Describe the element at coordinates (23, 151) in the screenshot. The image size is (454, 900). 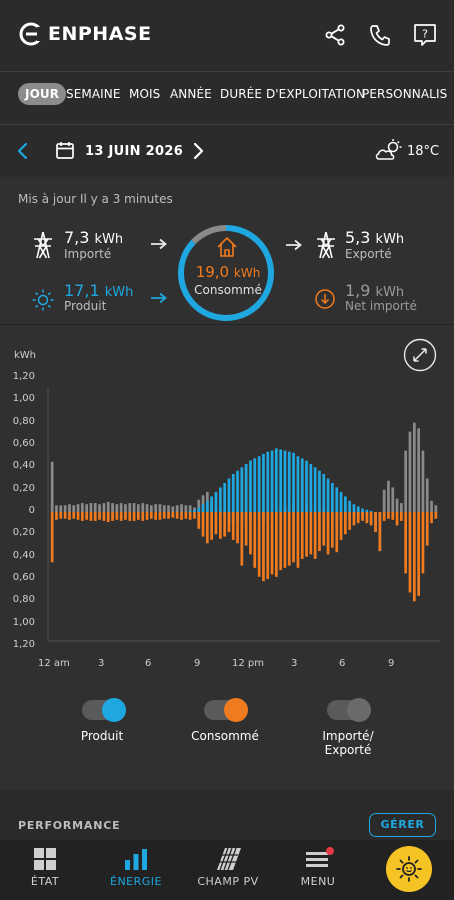
I see `chevron-left-icon` at that location.